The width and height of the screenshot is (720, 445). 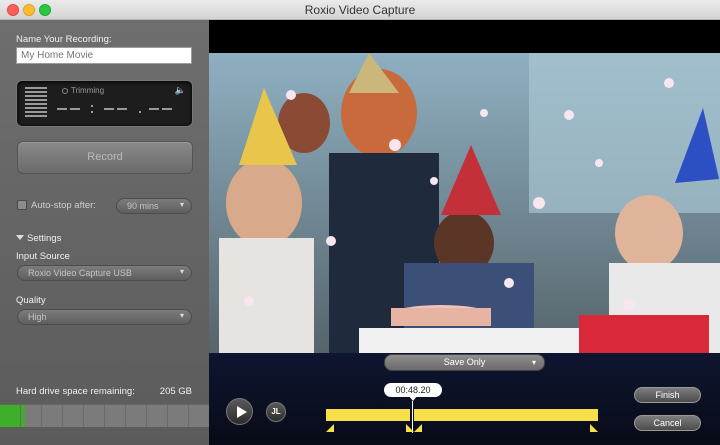 I want to click on disk-space-value: 205 GB, so click(x=175, y=391).